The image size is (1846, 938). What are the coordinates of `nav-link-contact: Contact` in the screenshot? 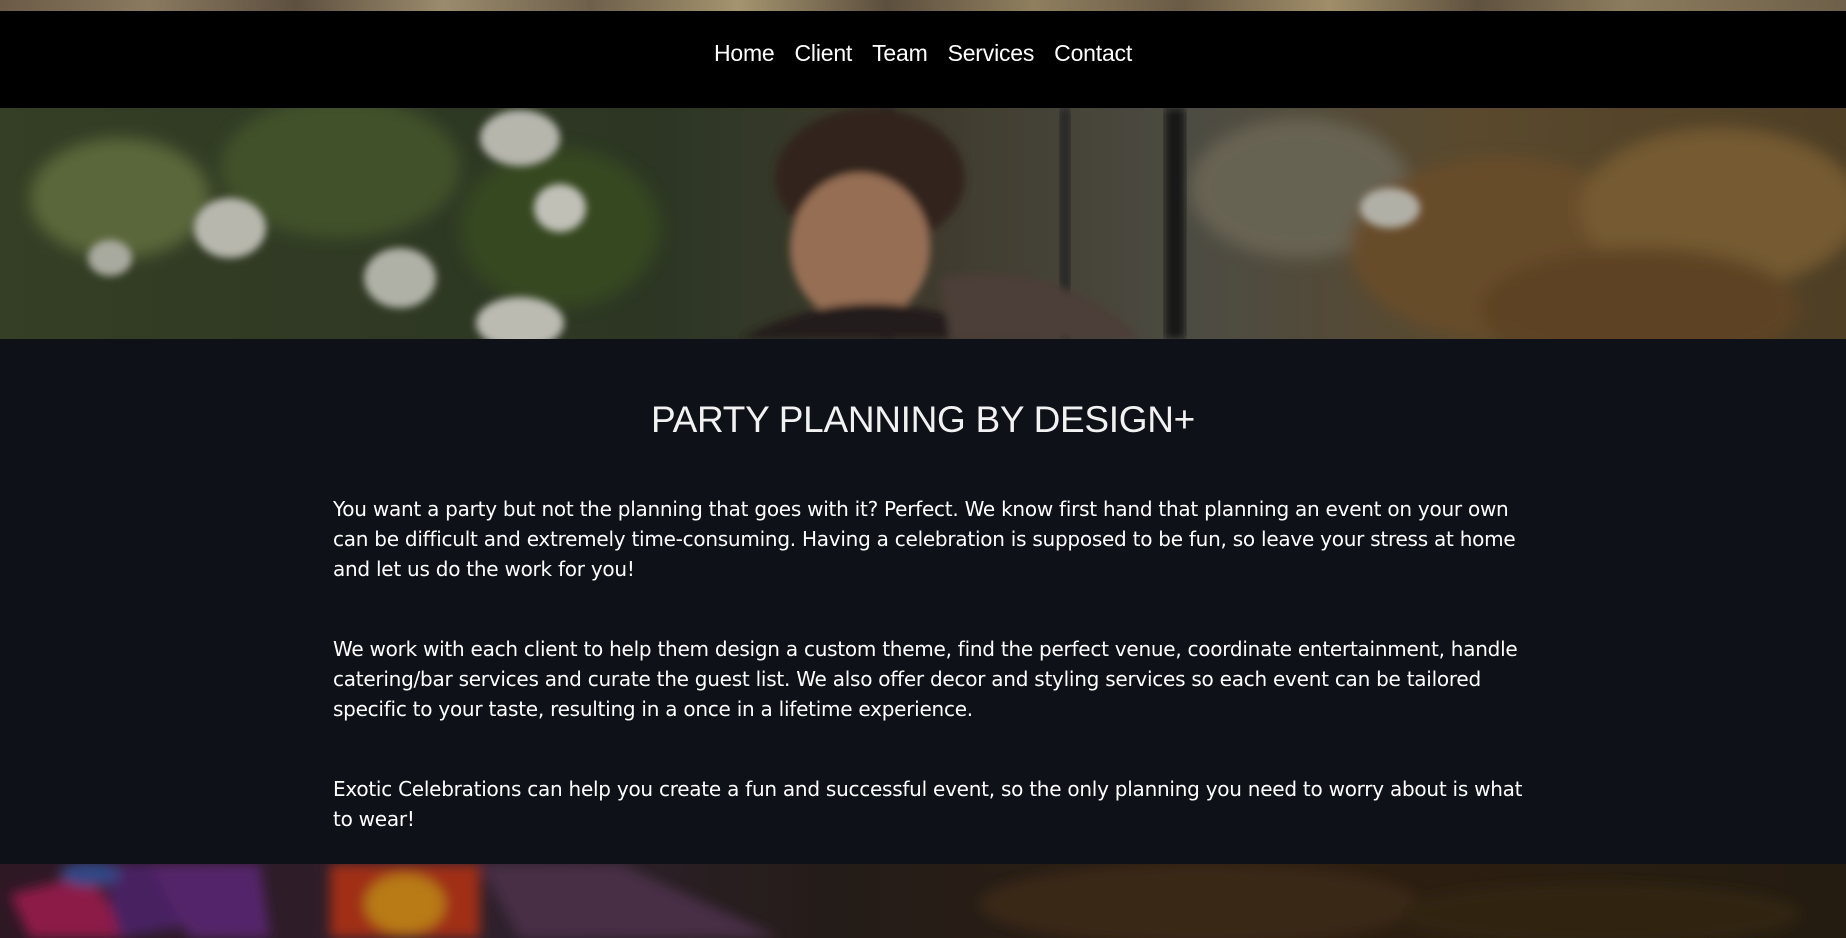 It's located at (1093, 53).